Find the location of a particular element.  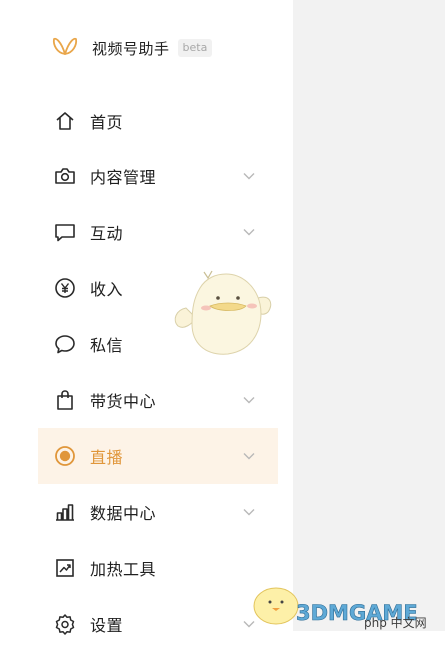

nav-label-interaction: 互动 is located at coordinates (107, 233).